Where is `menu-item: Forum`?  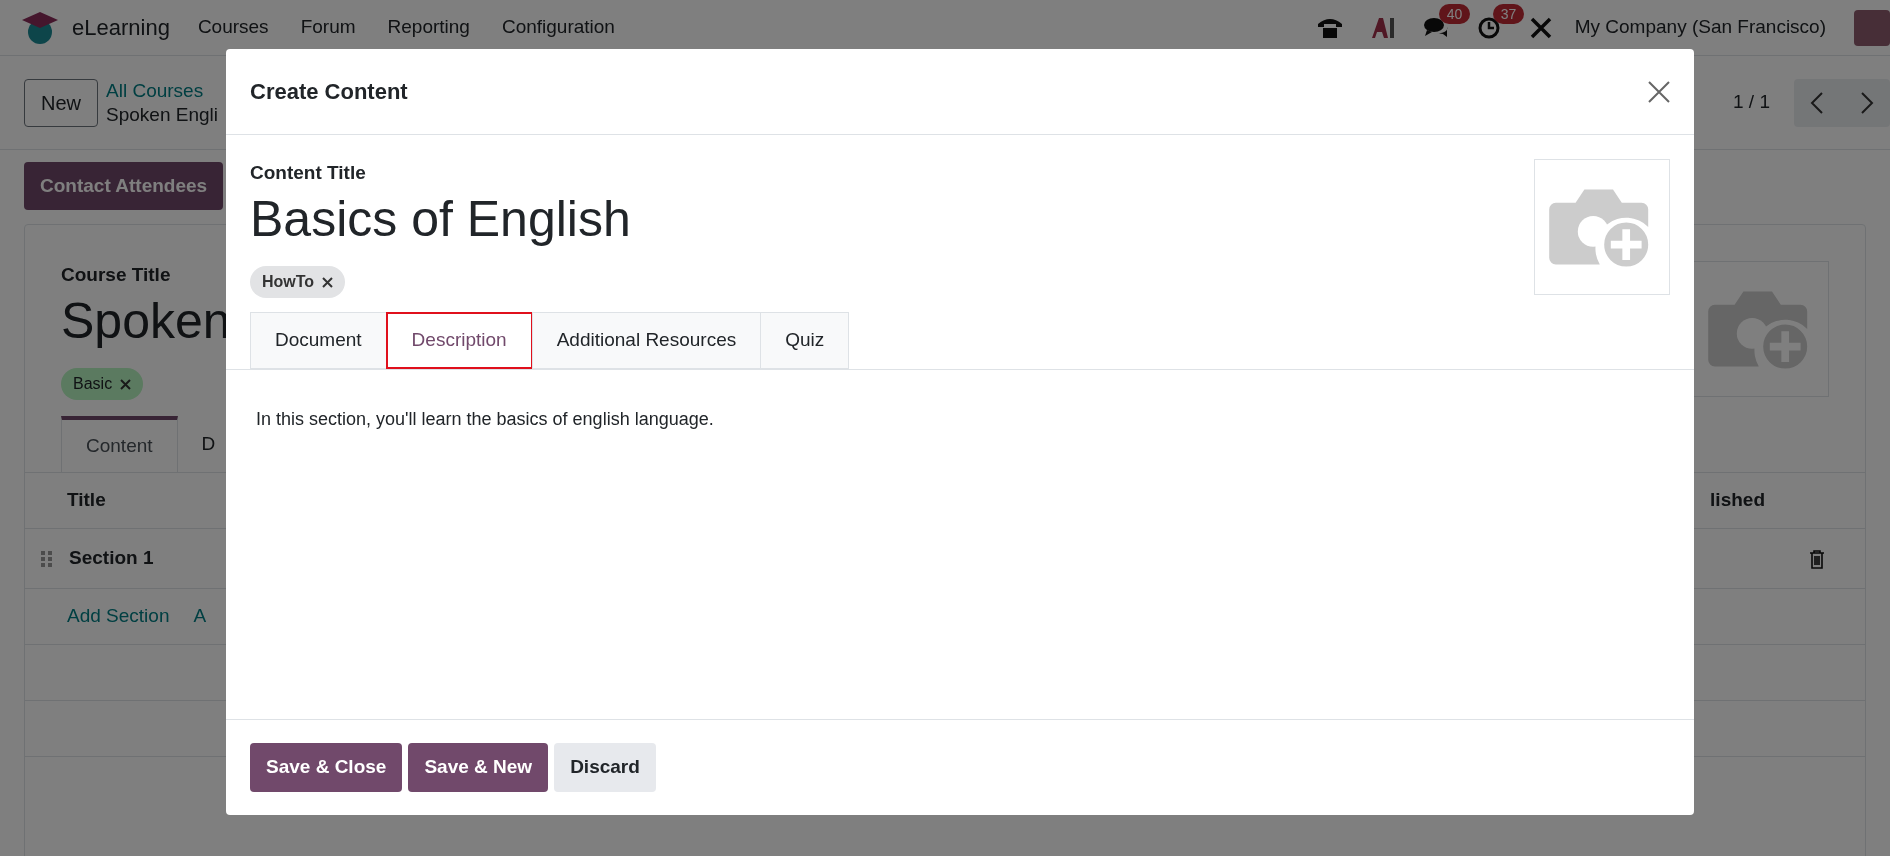
menu-item: Forum is located at coordinates (328, 27).